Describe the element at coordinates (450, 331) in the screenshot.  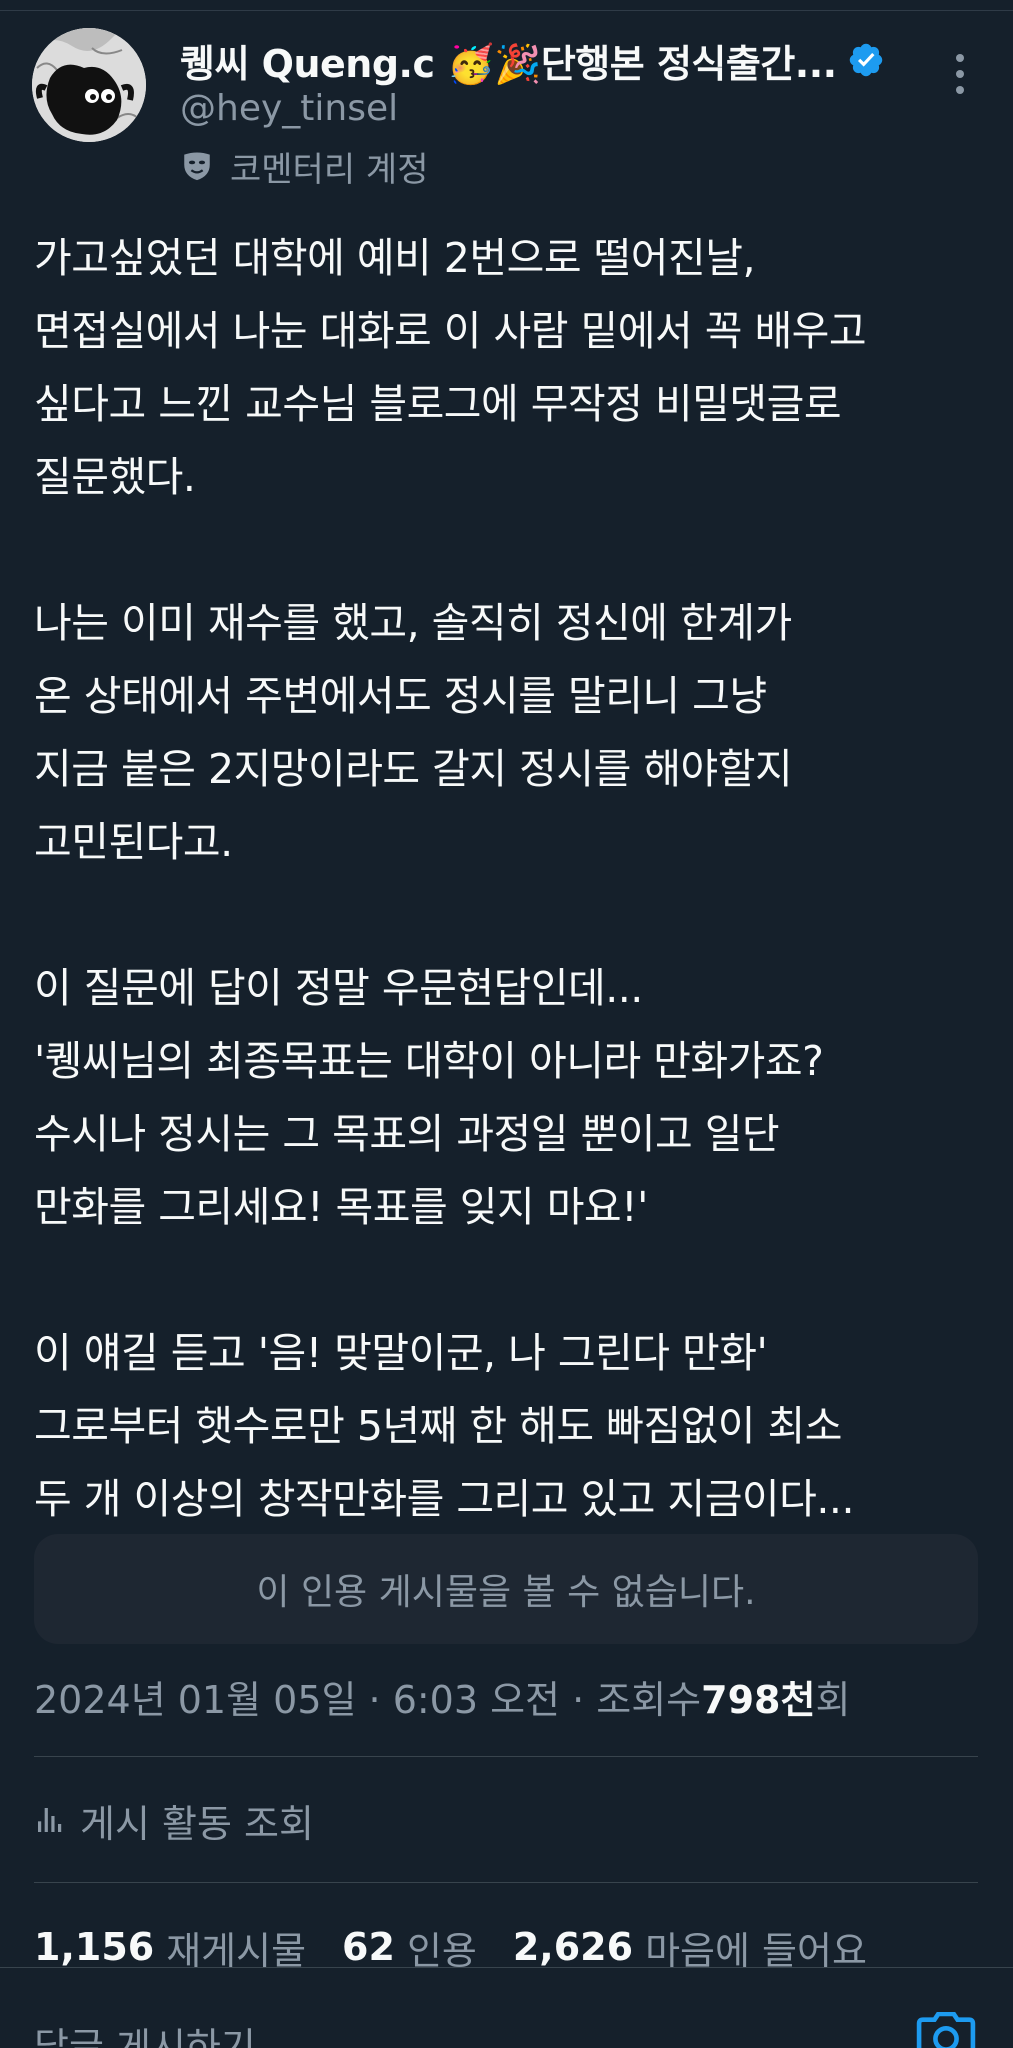
I see `tweet-line: 면접실에서 나눈 대화로 이 사람 밑에서 꼭 배우고` at that location.